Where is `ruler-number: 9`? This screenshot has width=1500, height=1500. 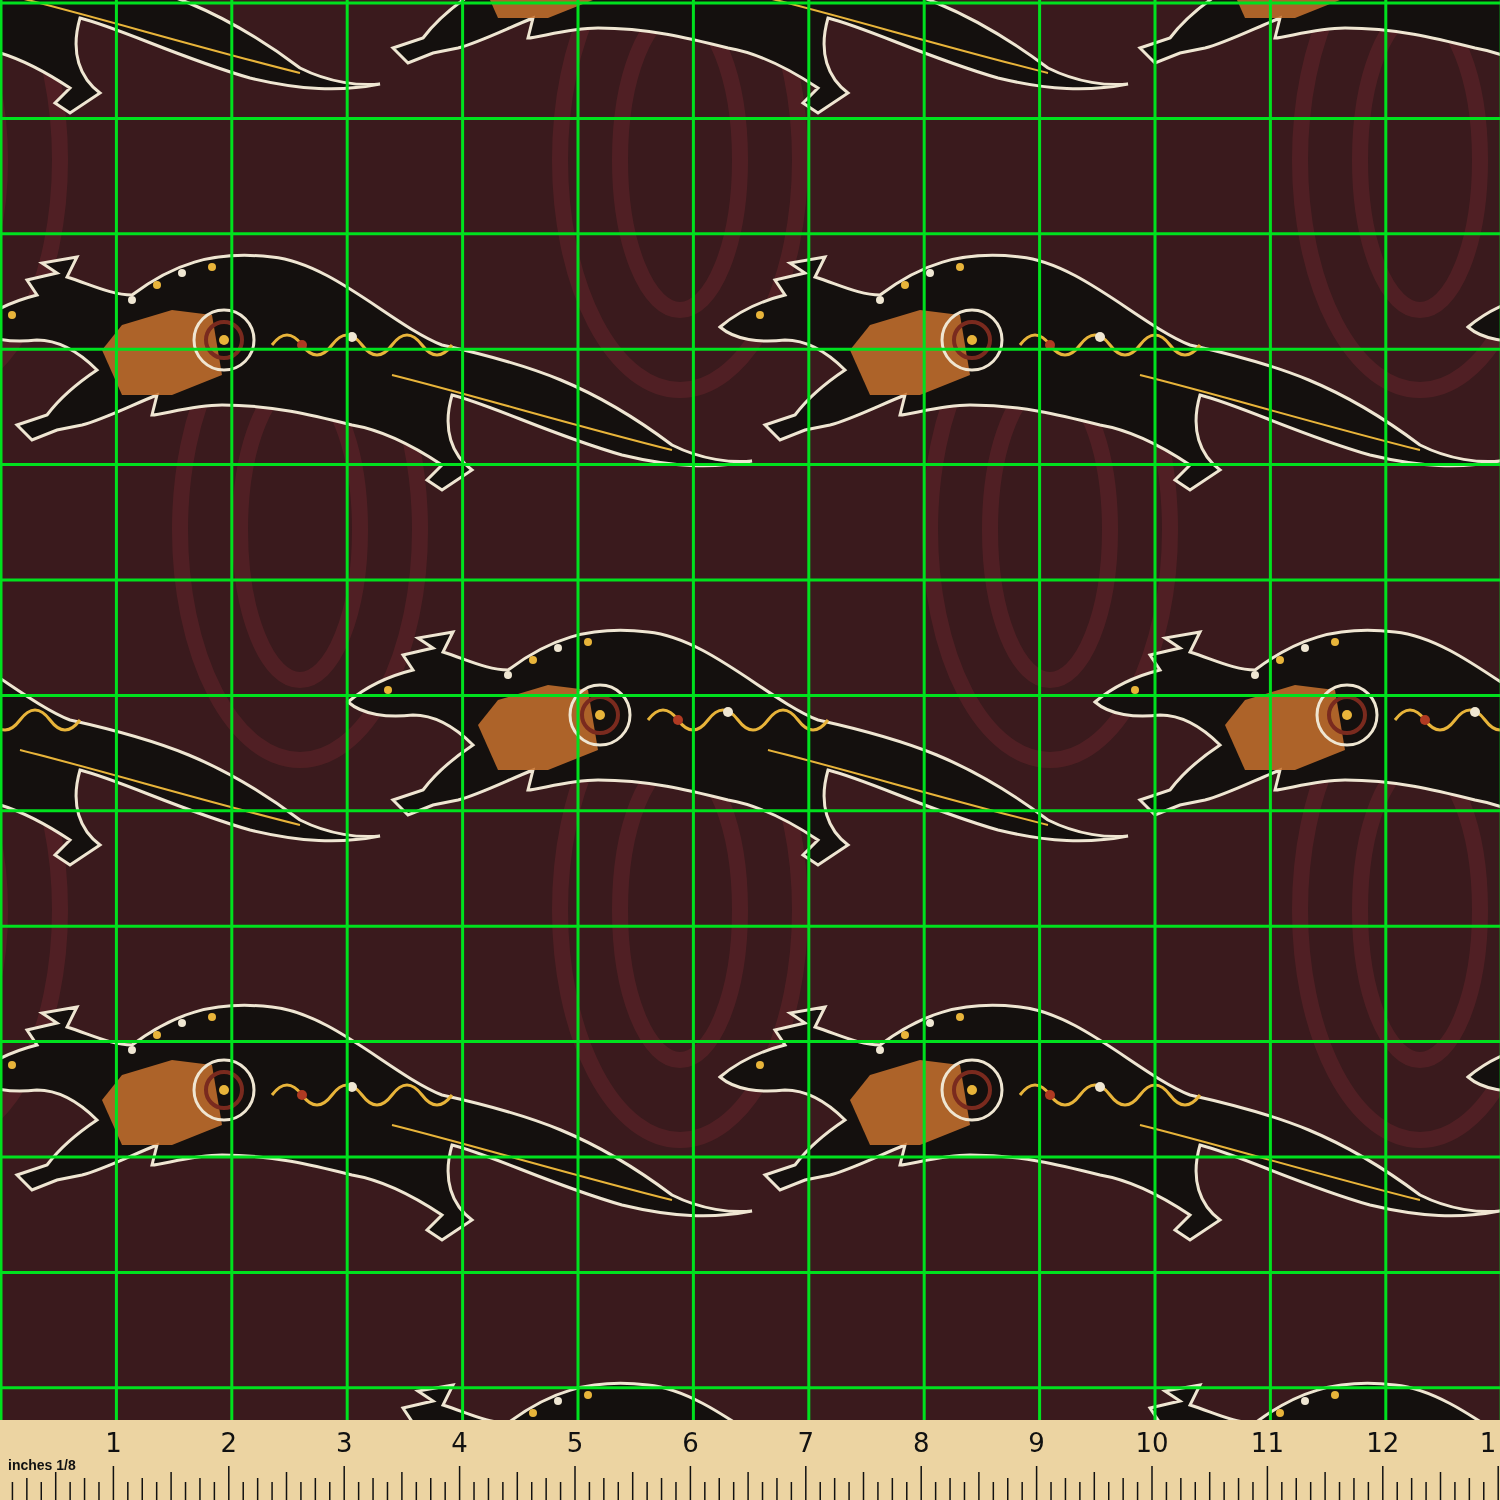 ruler-number: 9 is located at coordinates (1036, 1443).